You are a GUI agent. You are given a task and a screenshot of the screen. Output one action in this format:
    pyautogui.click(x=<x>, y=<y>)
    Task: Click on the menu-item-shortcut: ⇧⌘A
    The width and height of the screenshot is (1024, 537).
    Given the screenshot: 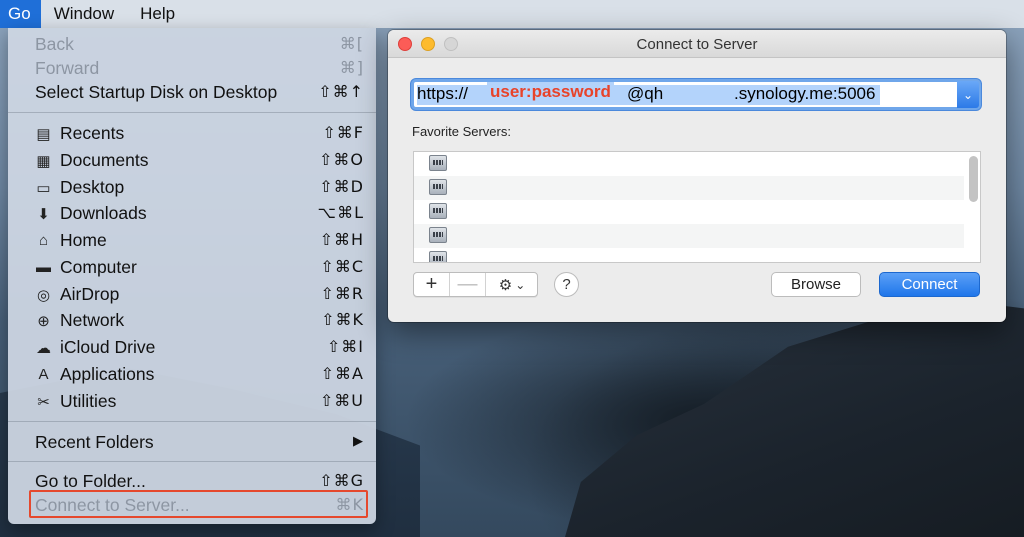 What is the action you would take?
    pyautogui.click(x=342, y=373)
    